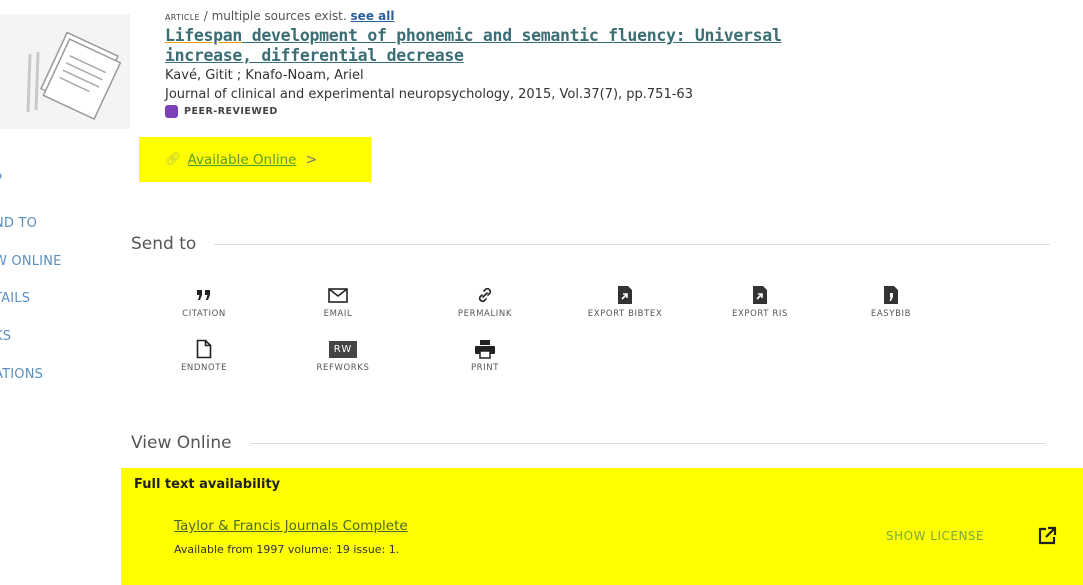  I want to click on nav-item-details: TAILS, so click(15, 298).